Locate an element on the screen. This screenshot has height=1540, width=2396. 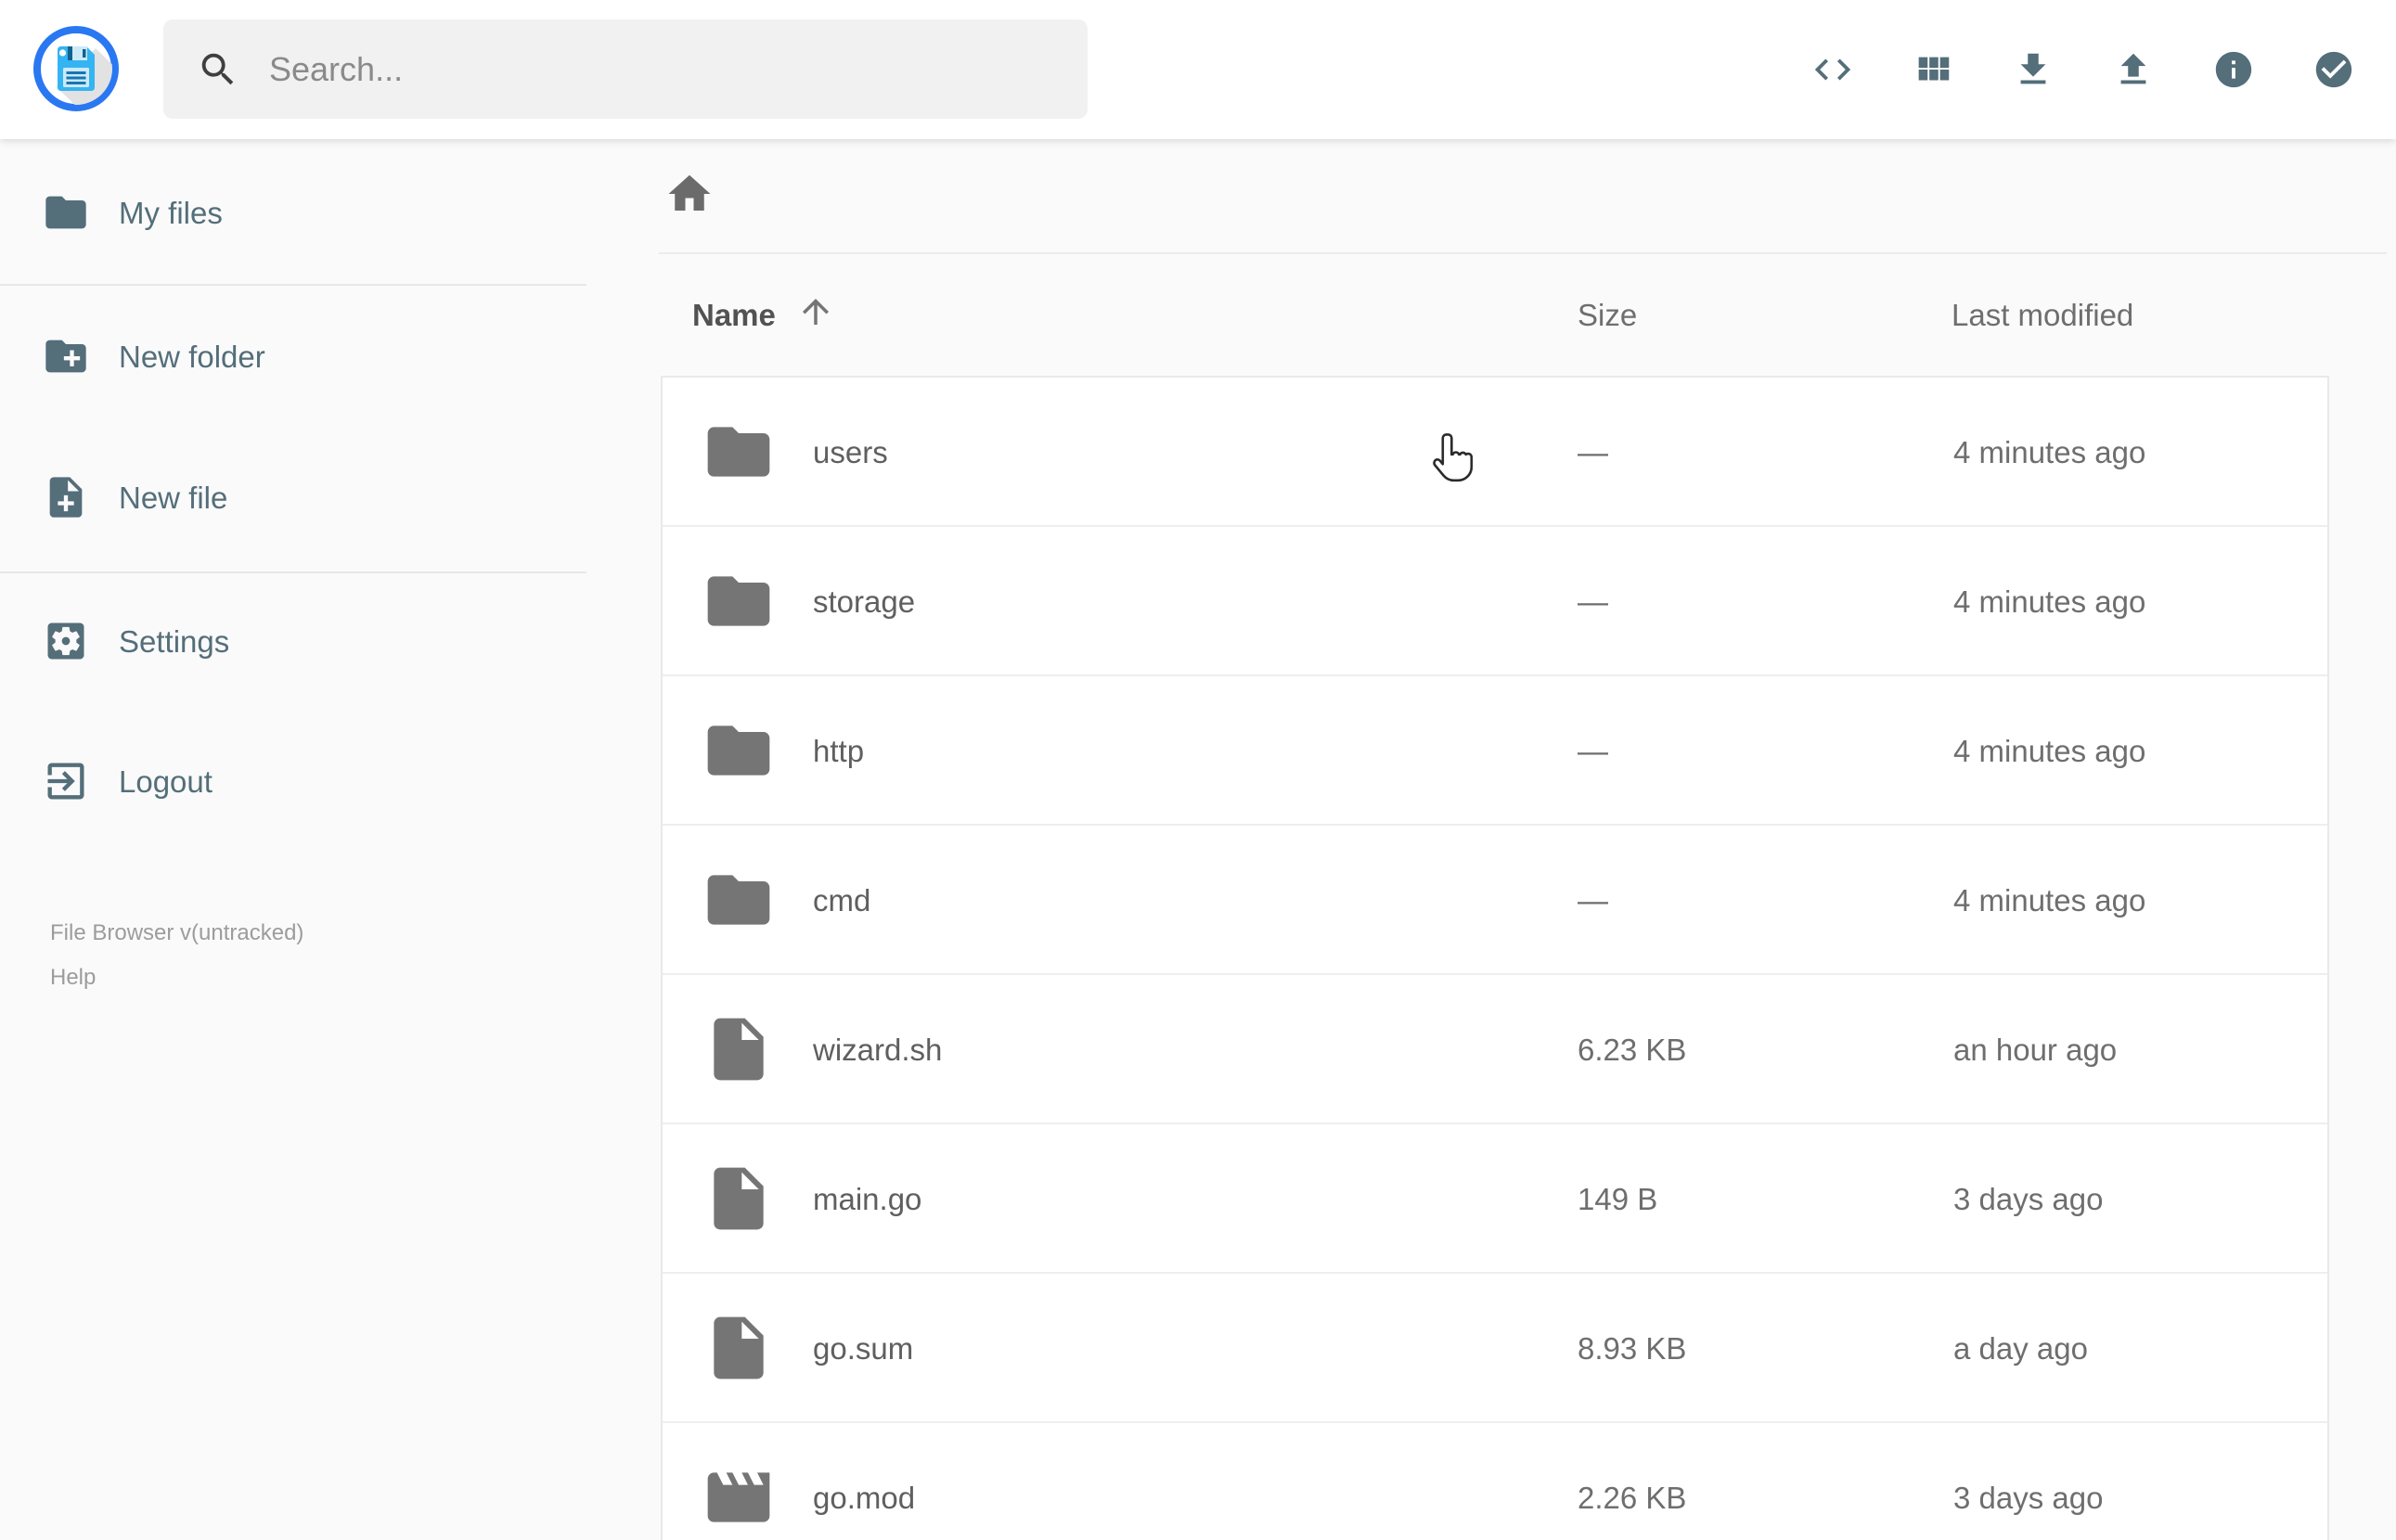
sidebar-item-new-folder: New folder is located at coordinates (293, 357).